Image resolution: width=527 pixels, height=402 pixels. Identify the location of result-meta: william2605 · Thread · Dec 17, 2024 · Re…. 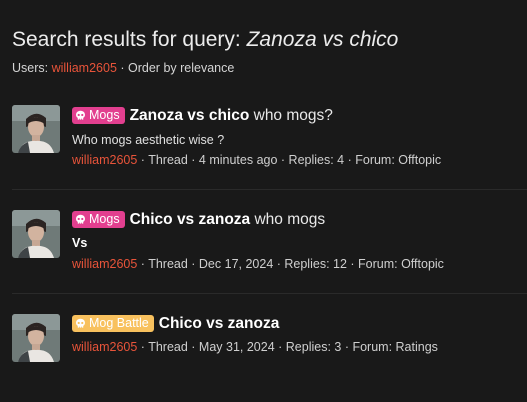
(258, 264).